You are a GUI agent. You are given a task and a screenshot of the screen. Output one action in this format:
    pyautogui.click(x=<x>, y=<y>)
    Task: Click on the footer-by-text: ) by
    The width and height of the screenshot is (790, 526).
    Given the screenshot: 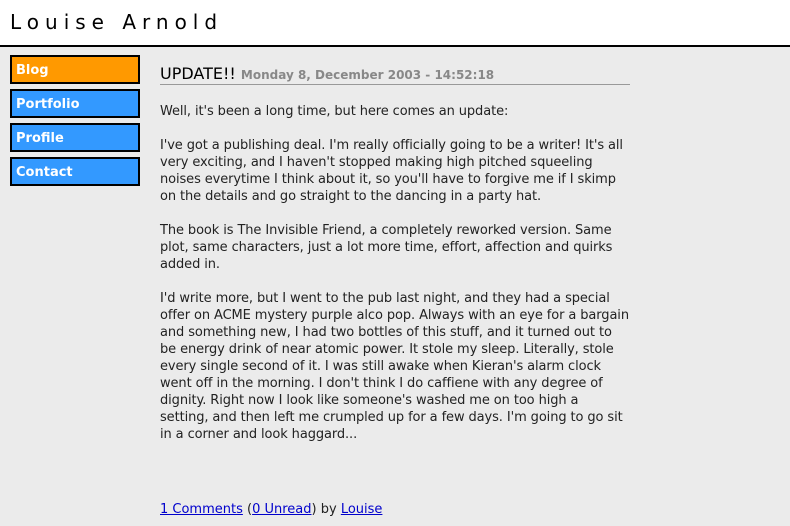 What is the action you would take?
    pyautogui.click(x=324, y=509)
    